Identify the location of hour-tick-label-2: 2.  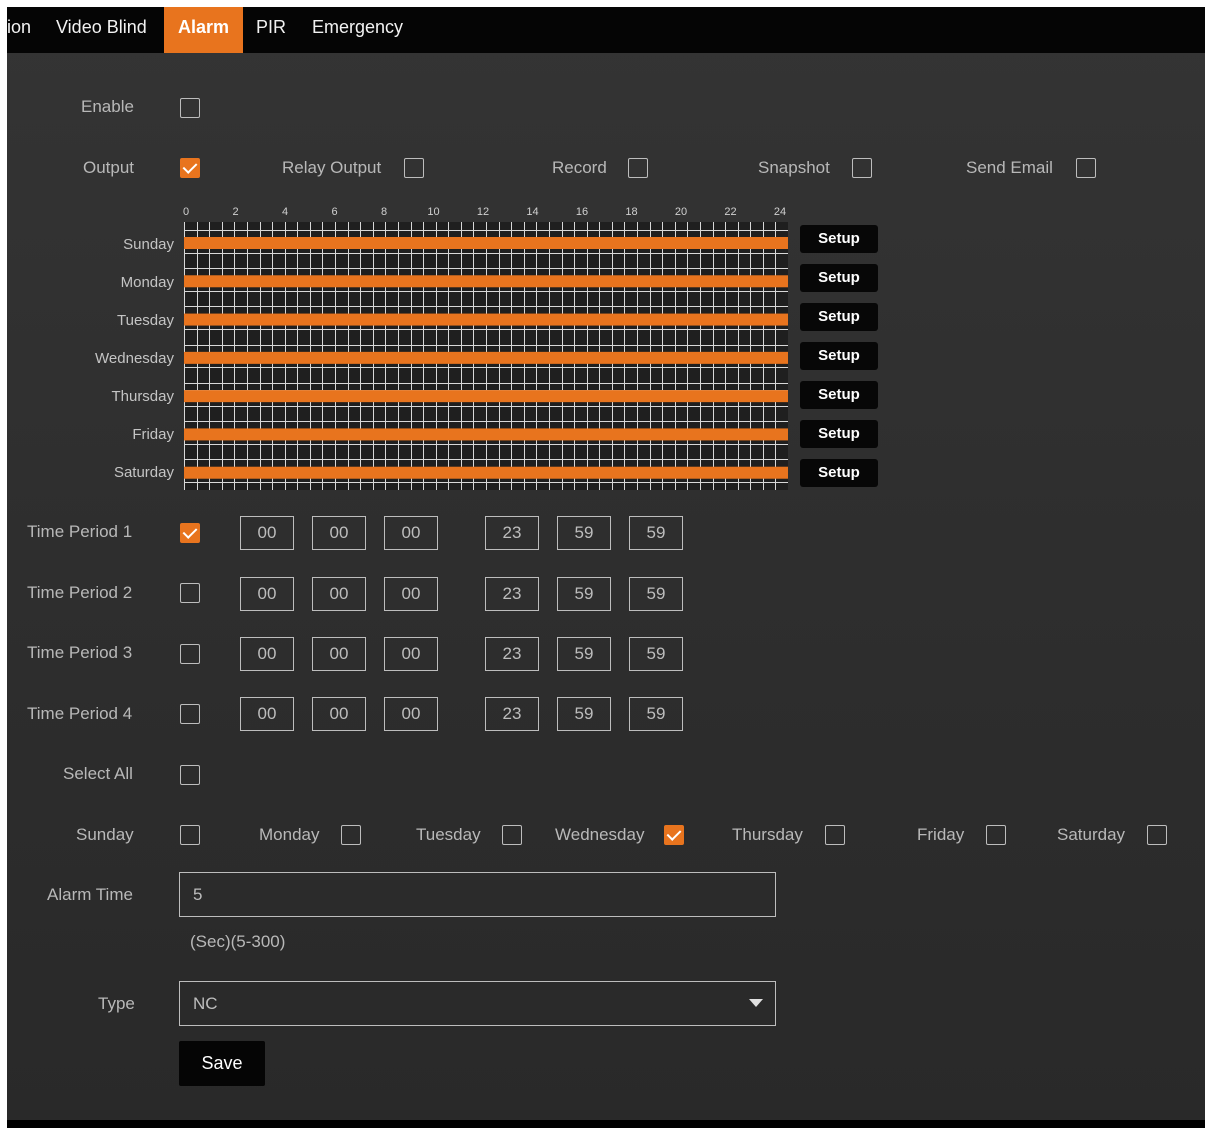
(235, 212).